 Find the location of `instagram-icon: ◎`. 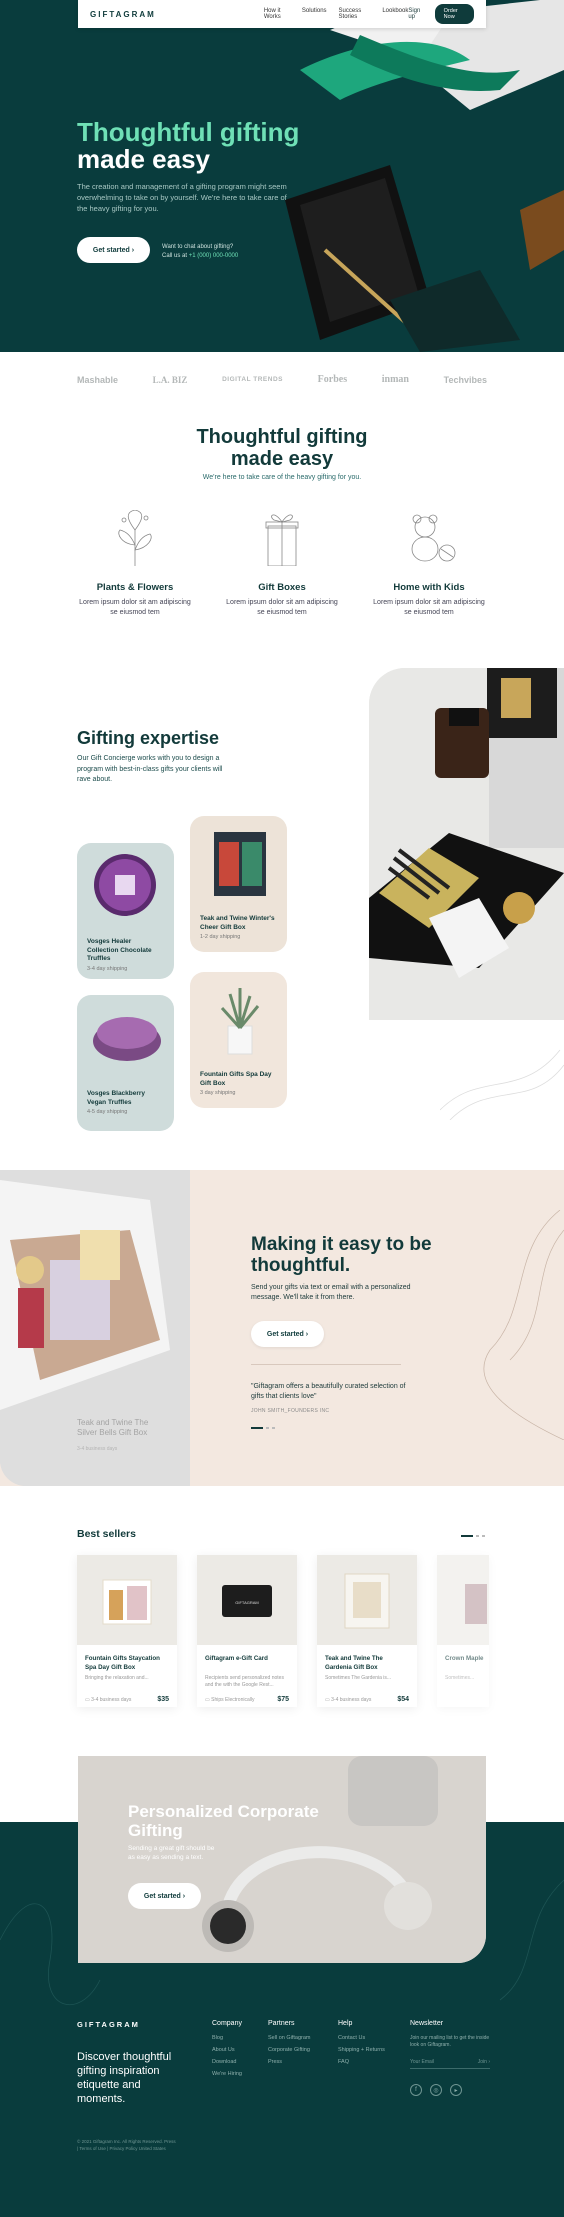

instagram-icon: ◎ is located at coordinates (436, 2090).